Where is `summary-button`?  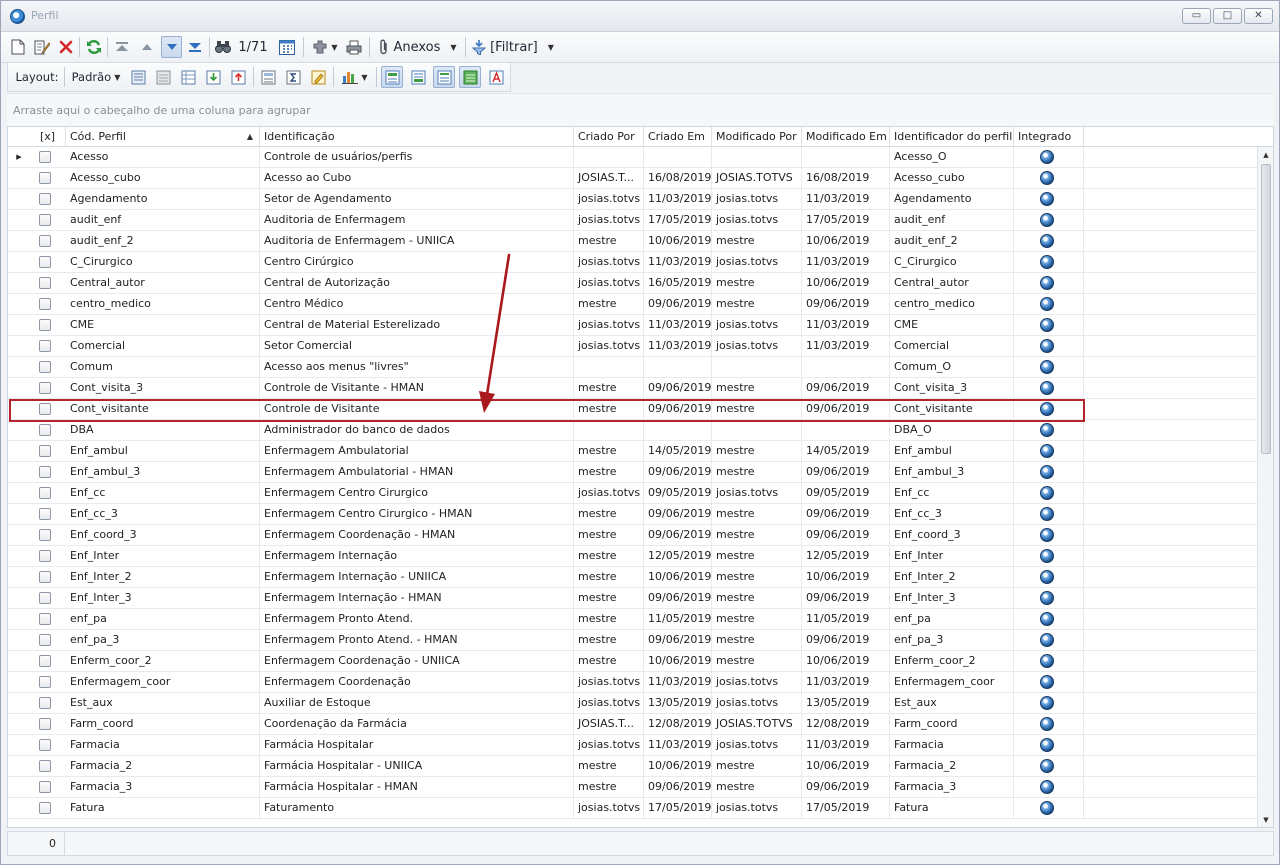
summary-button is located at coordinates (293, 77).